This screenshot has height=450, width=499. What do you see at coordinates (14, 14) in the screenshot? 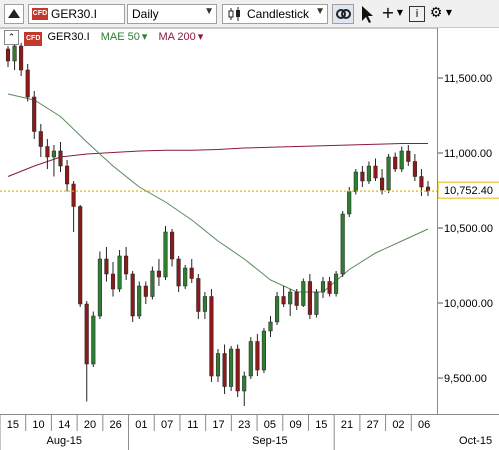
I see `up-arrow-button` at bounding box center [14, 14].